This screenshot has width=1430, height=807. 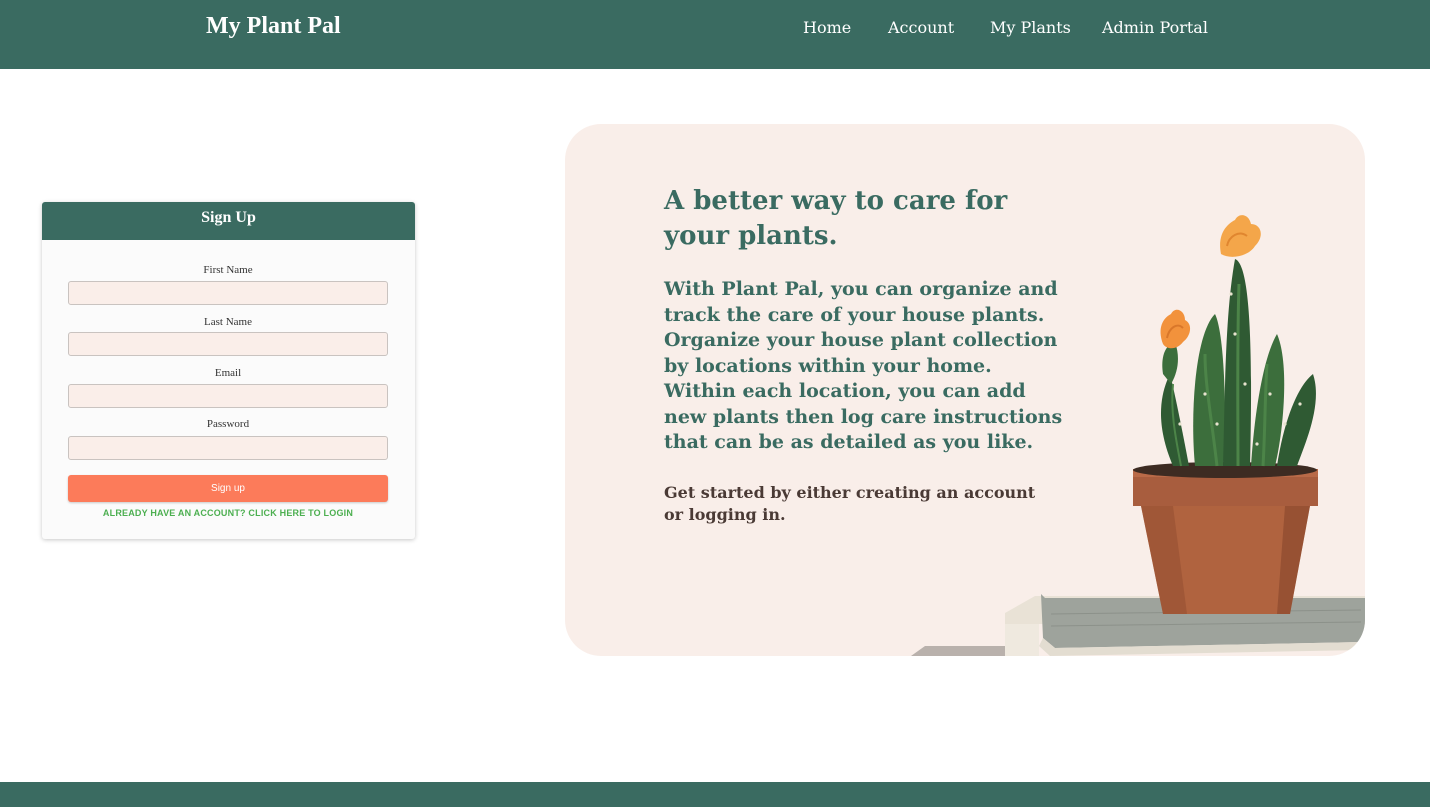 What do you see at coordinates (921, 28) in the screenshot?
I see `nav-link-account: Account` at bounding box center [921, 28].